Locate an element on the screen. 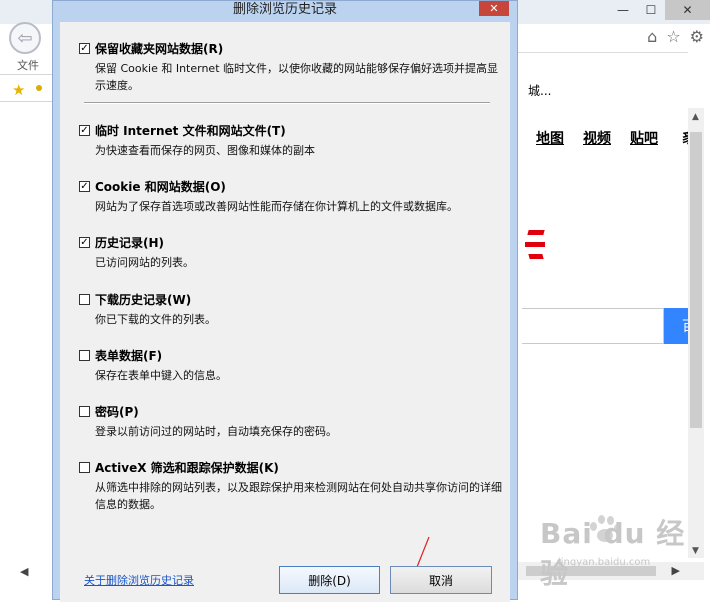 The image size is (710, 602). vertical-scrollbar: ▲ ▼ is located at coordinates (696, 333).